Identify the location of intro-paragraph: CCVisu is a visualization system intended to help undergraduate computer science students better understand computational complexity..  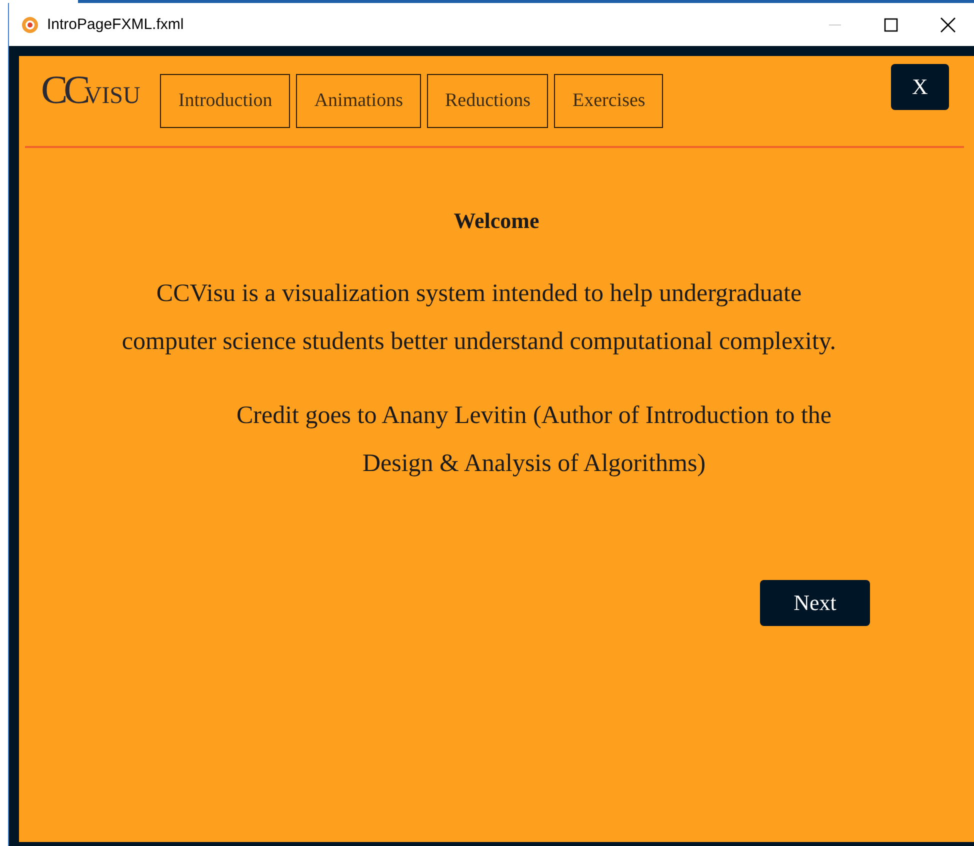
(479, 318).